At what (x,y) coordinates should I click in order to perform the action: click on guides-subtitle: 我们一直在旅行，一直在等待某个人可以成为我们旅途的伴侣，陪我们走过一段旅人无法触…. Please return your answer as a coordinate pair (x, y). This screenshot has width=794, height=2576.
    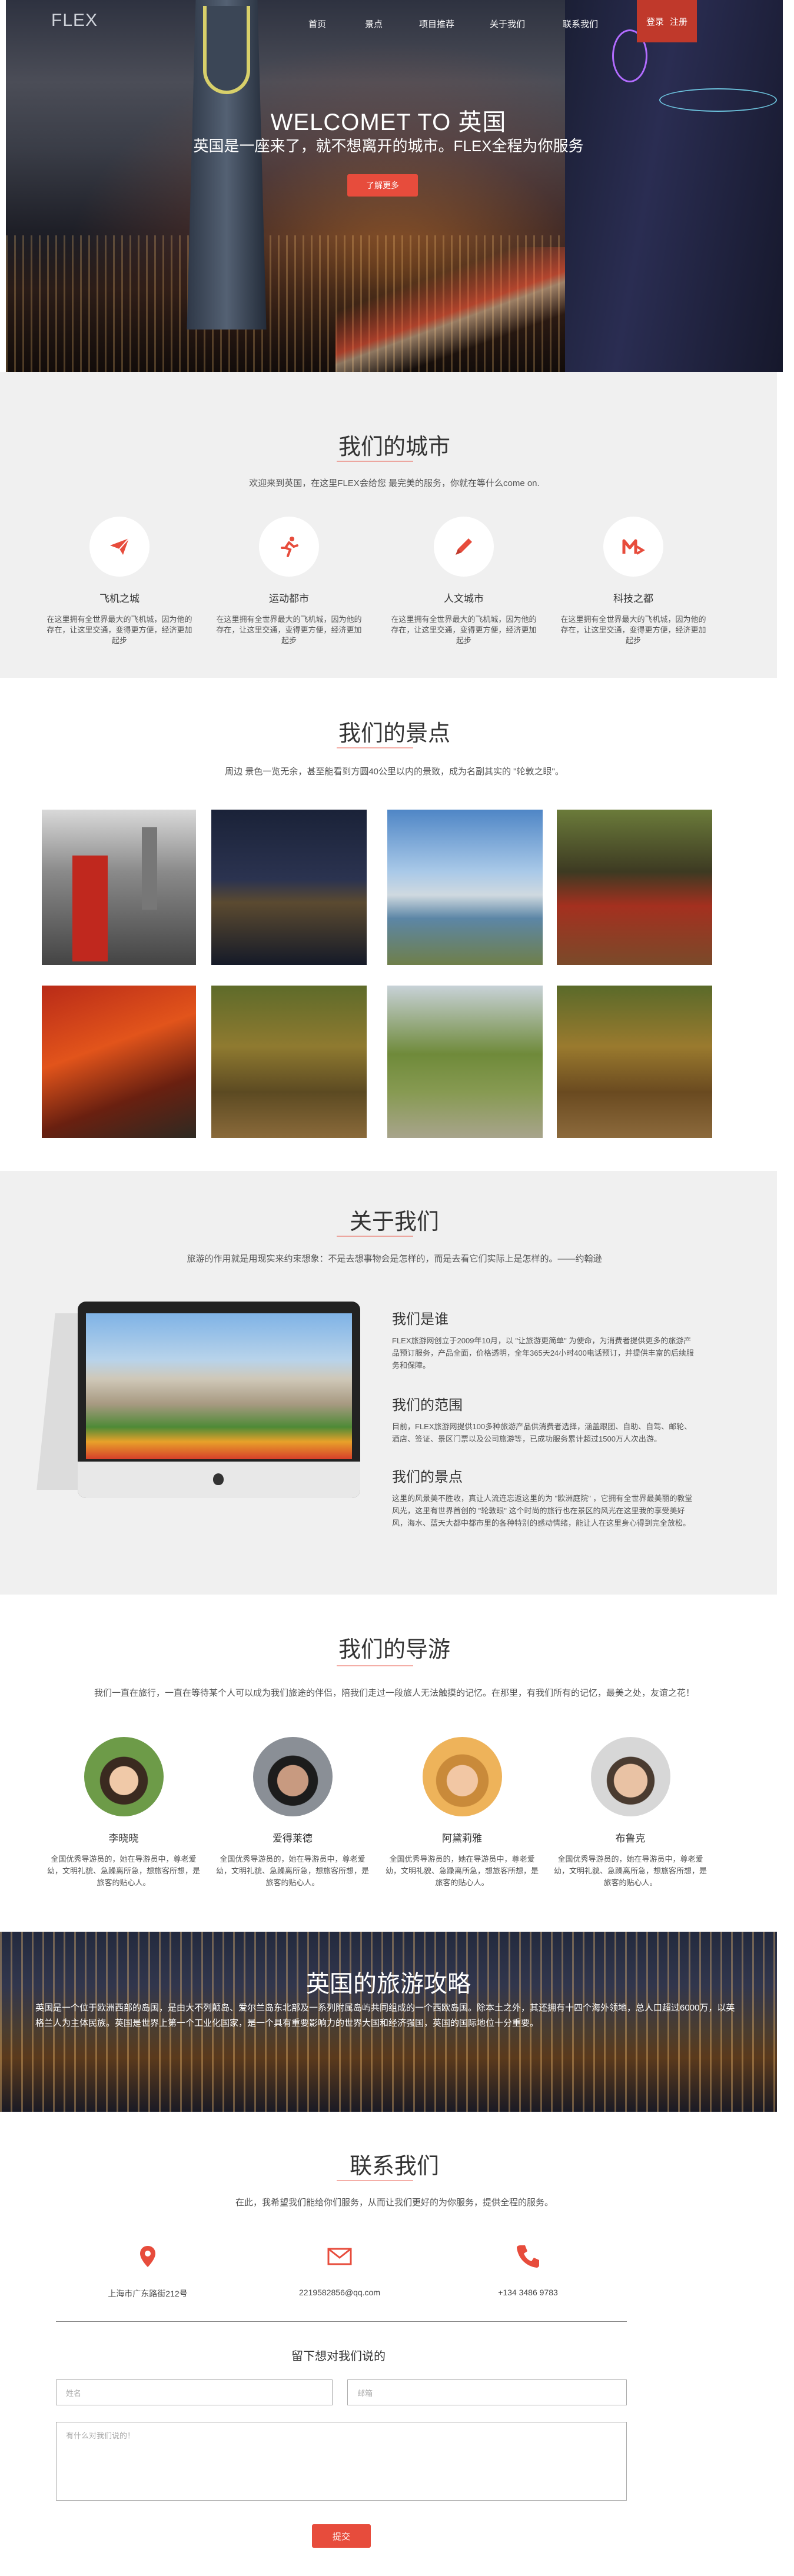
    Looking at the image, I should click on (394, 1693).